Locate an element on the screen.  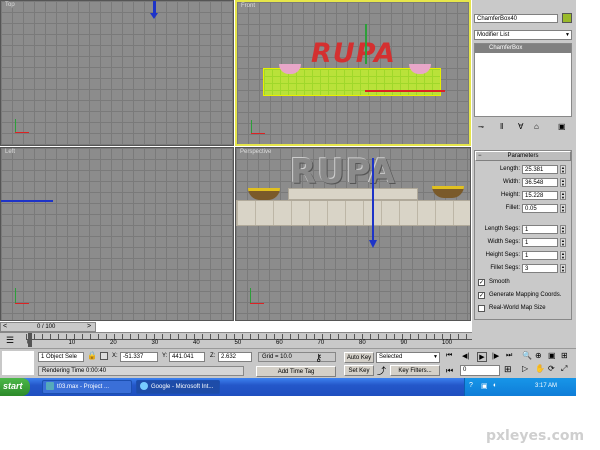
zoom-extents-icon: ▣ is located at coordinates (552, 355).